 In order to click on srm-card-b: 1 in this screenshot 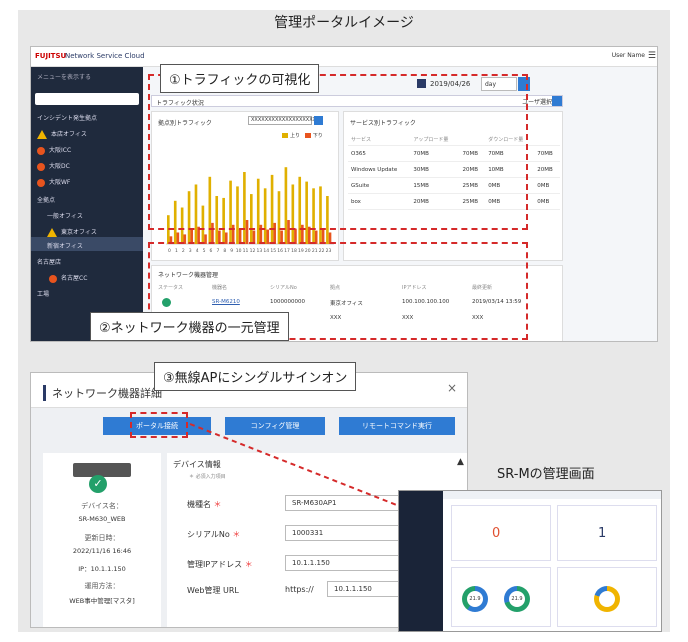, I will do `click(607, 533)`.